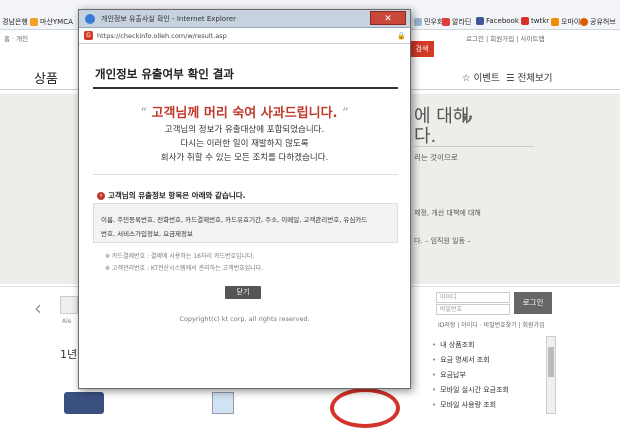  What do you see at coordinates (525, 21) in the screenshot?
I see `twtkr-icon` at bounding box center [525, 21].